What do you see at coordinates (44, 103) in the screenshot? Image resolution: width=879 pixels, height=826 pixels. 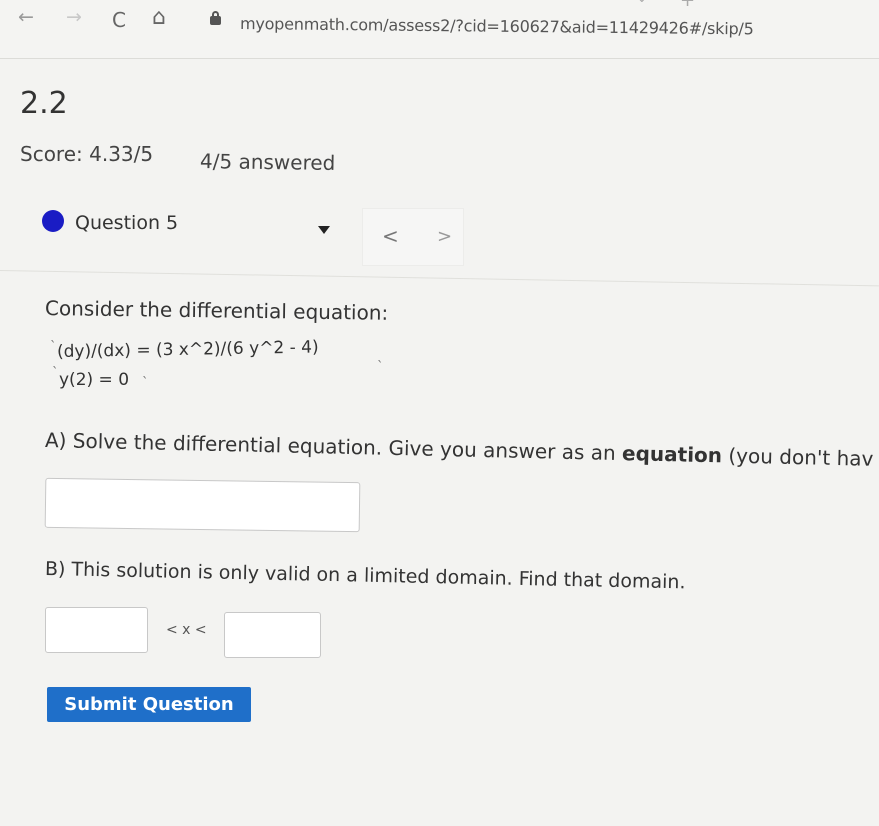 I see `assessment-title: 2.2` at bounding box center [44, 103].